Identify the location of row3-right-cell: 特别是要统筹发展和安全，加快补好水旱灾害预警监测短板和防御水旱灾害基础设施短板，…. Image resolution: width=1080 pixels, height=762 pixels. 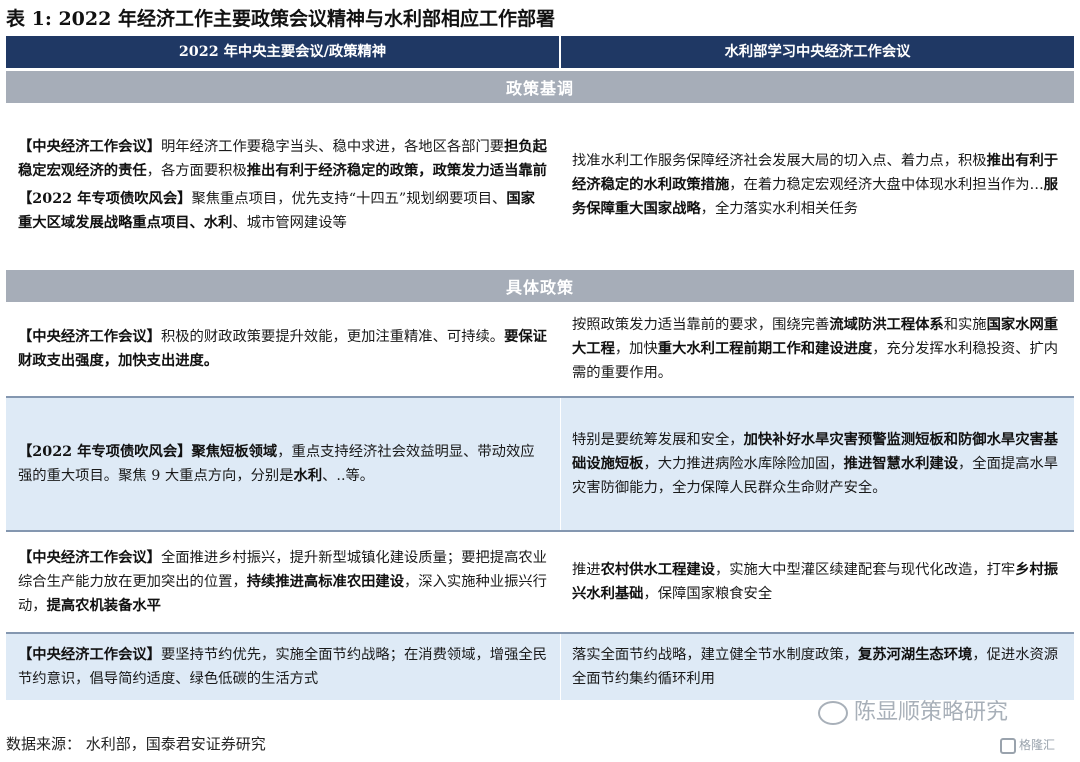
(817, 464).